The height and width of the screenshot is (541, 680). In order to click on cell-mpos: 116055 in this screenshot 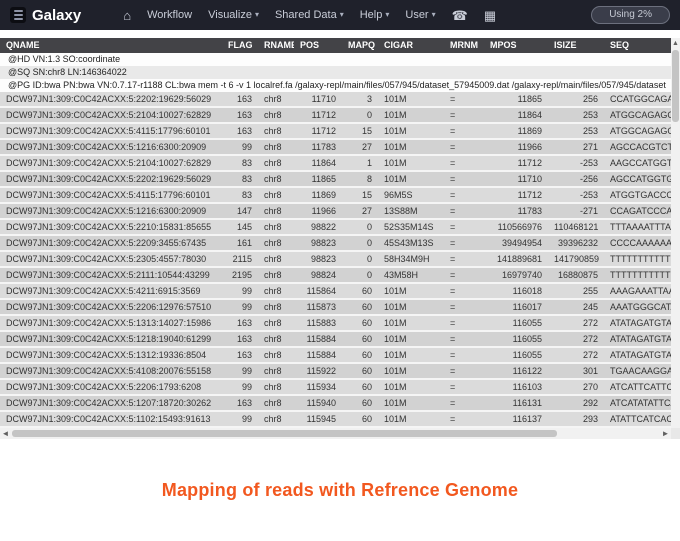, I will do `click(527, 339)`.